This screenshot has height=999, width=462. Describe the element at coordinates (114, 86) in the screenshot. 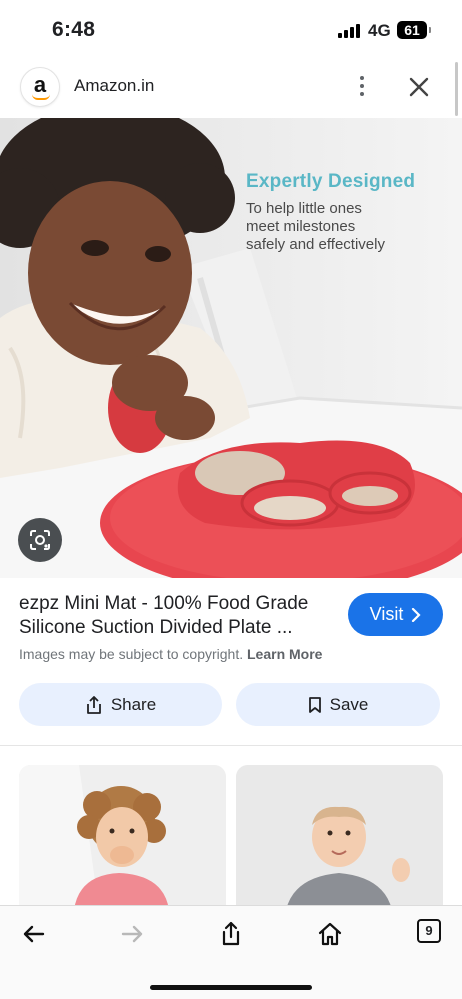

I see `source-name: Amazon.in` at that location.